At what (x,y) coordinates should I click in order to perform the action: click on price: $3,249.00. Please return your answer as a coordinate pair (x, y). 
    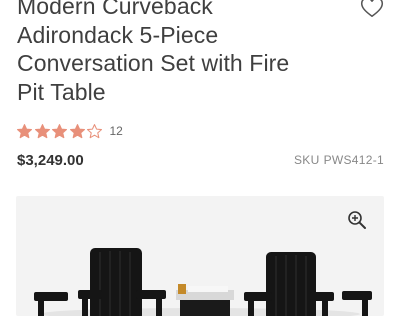
    Looking at the image, I should click on (50, 160).